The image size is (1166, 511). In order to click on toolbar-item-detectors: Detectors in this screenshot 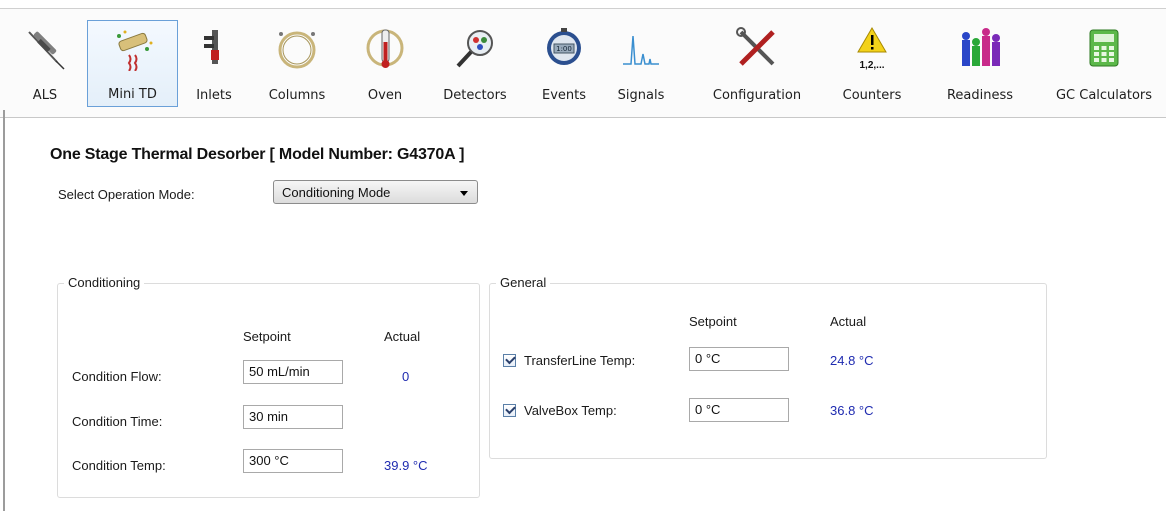, I will do `click(475, 63)`.